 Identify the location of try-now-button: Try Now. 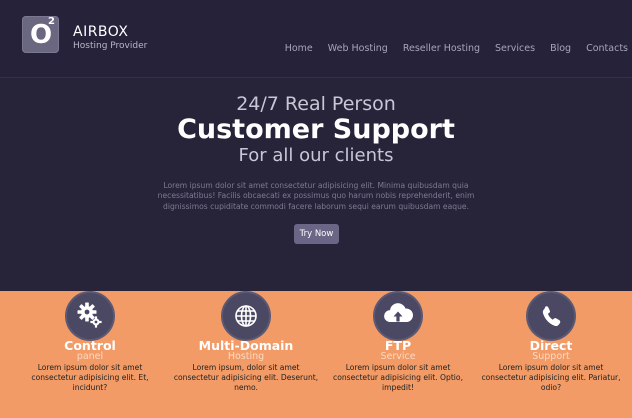
(316, 234).